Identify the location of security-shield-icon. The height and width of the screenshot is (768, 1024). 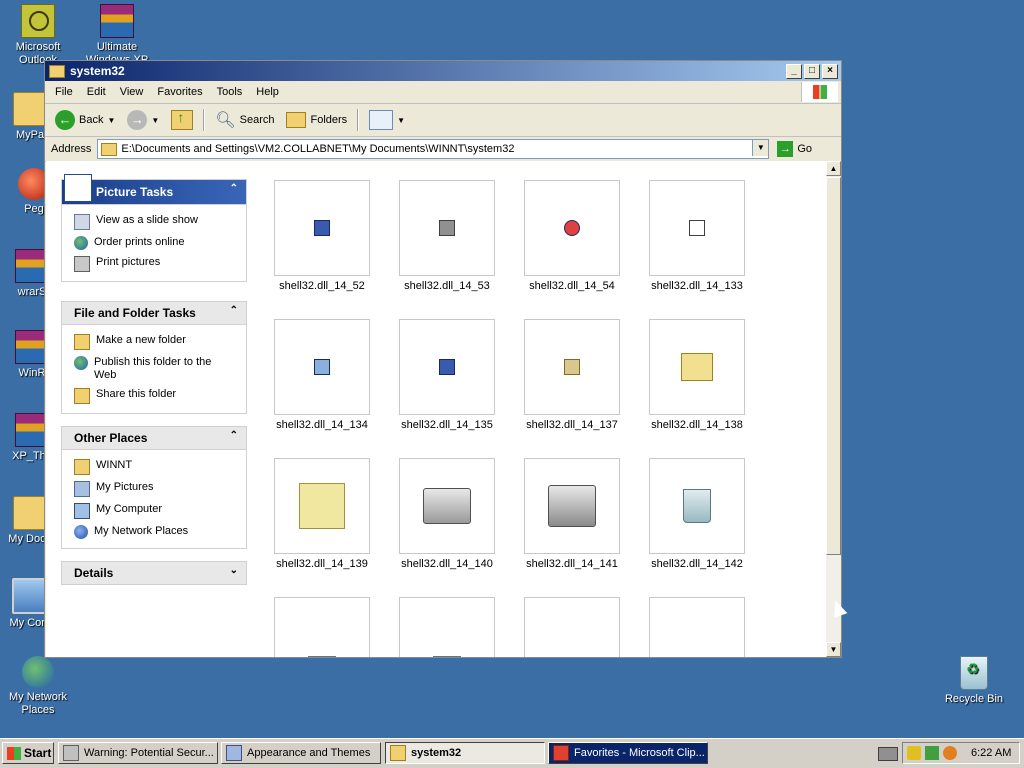
(914, 753).